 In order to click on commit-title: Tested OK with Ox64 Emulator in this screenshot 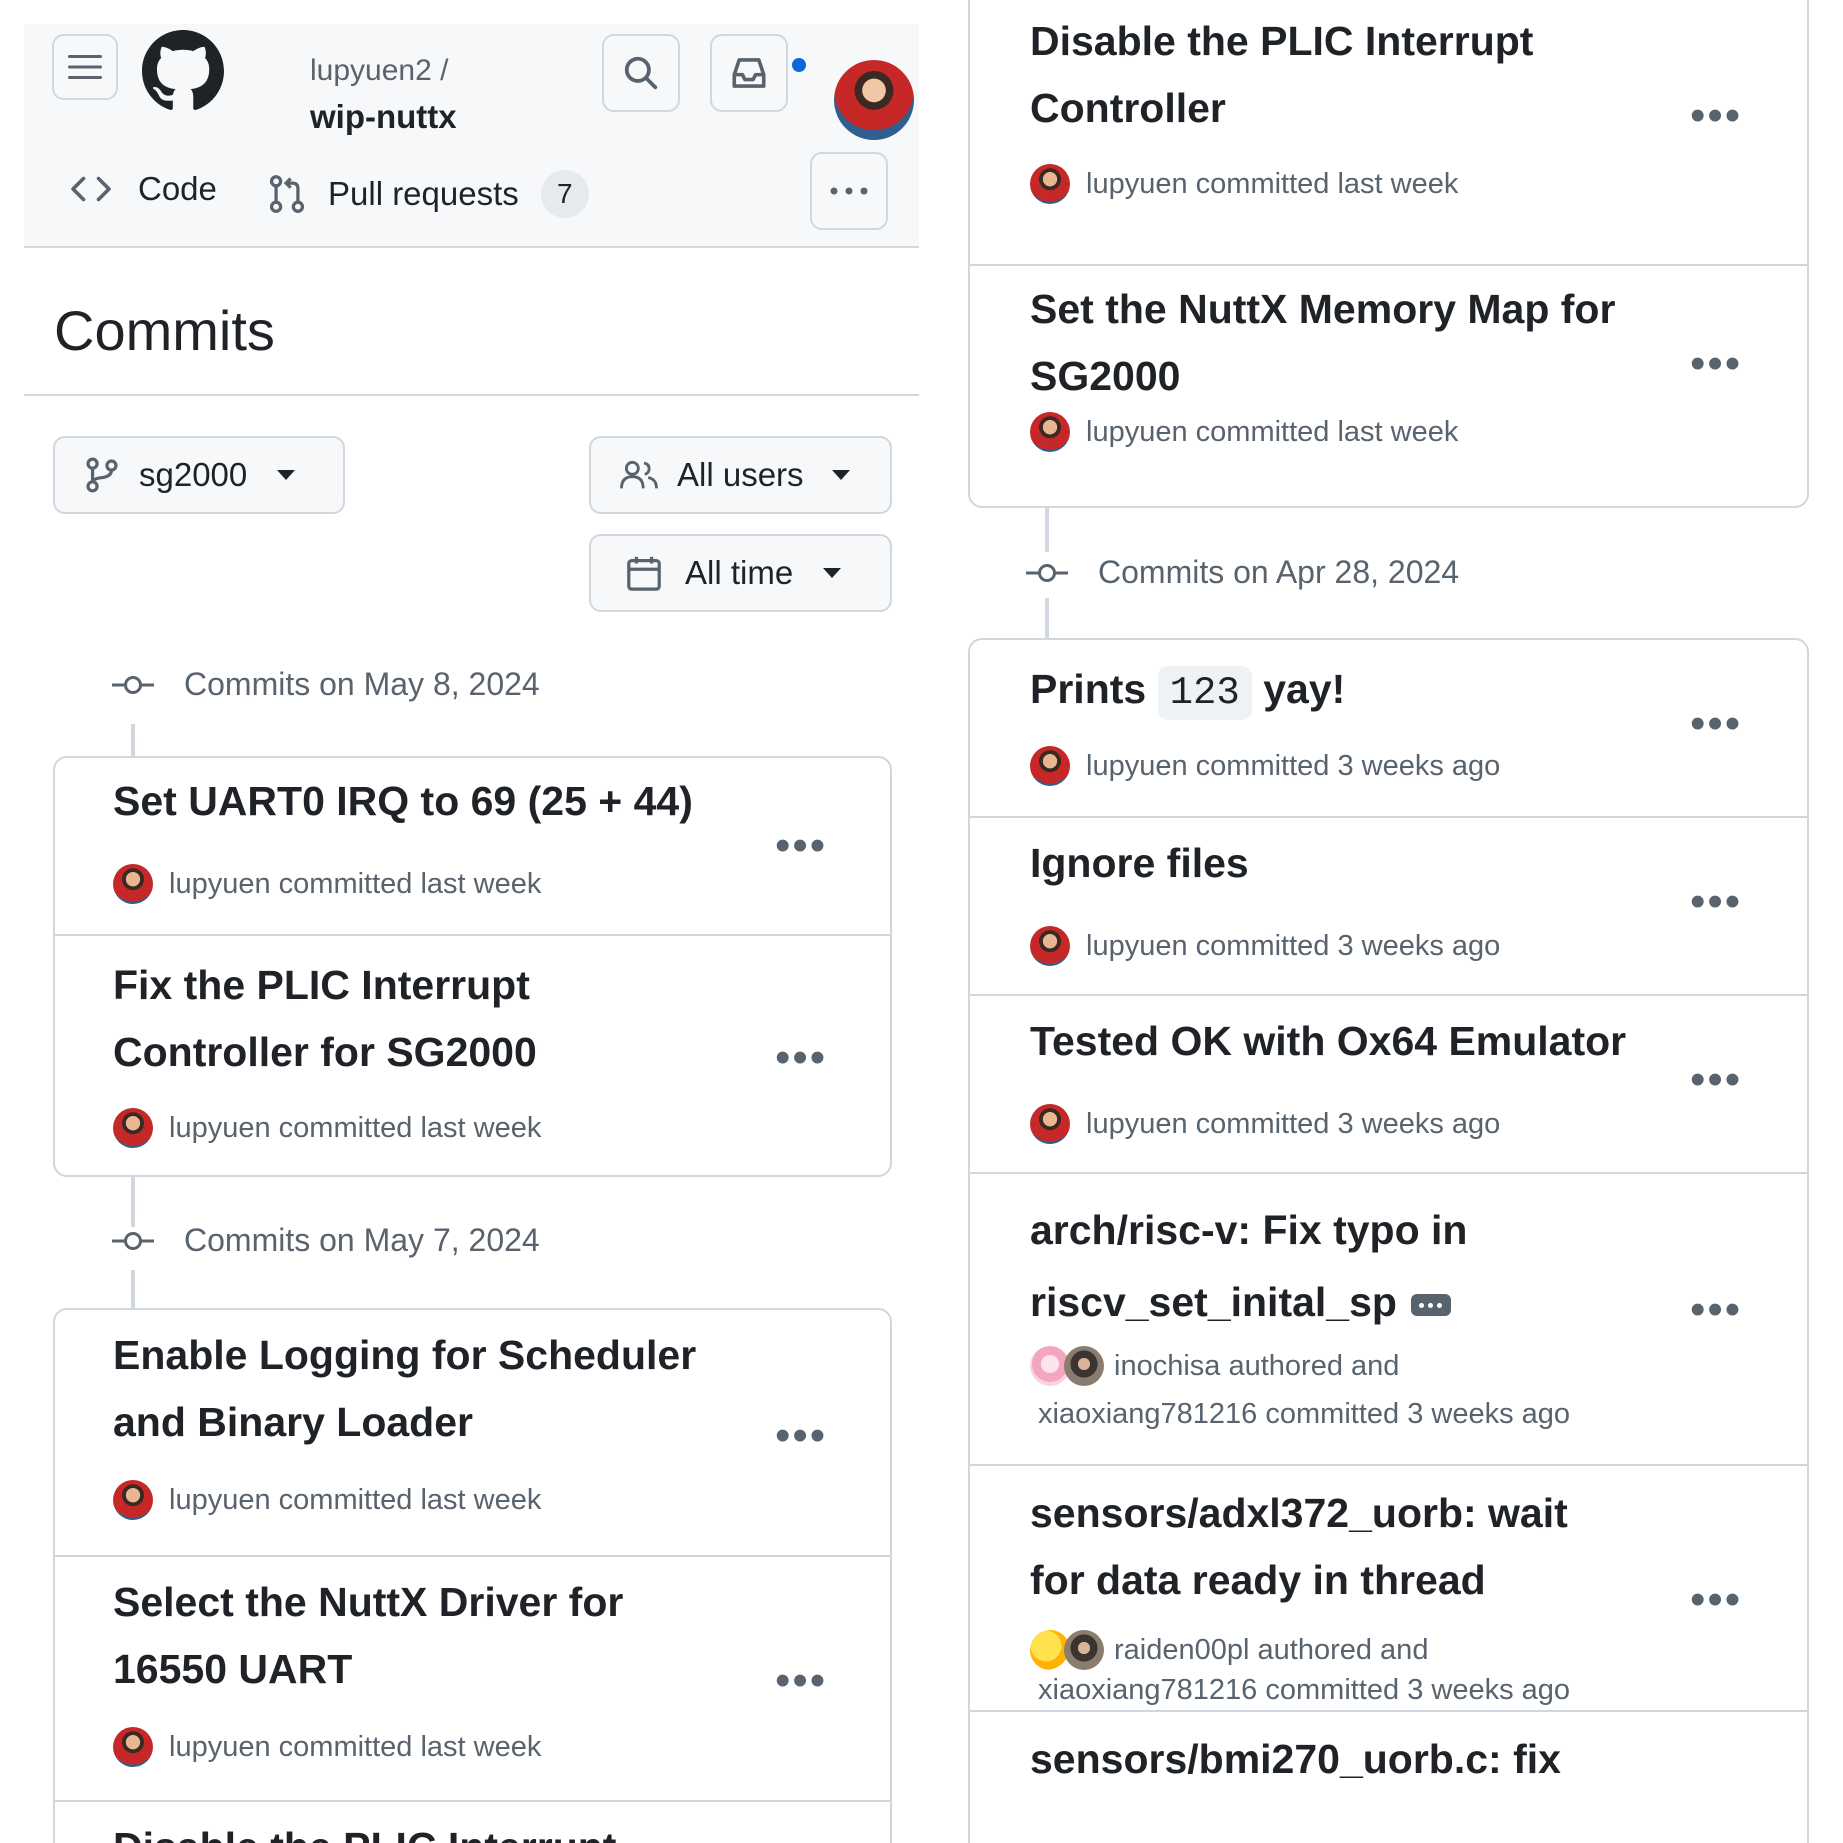, I will do `click(1328, 1041)`.